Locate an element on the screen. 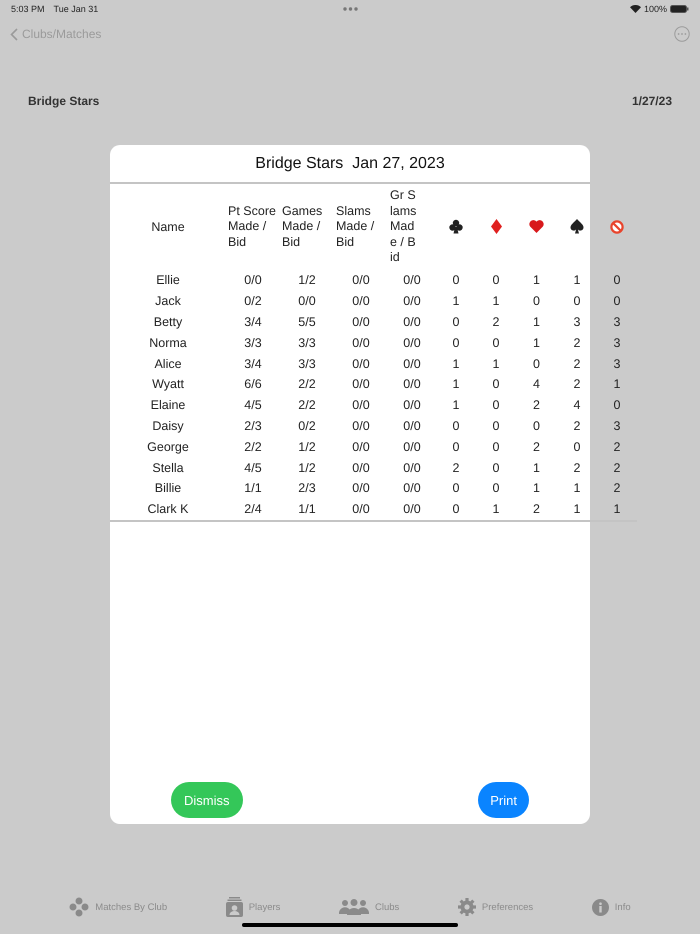 The width and height of the screenshot is (700, 934). people-icon is located at coordinates (354, 907).